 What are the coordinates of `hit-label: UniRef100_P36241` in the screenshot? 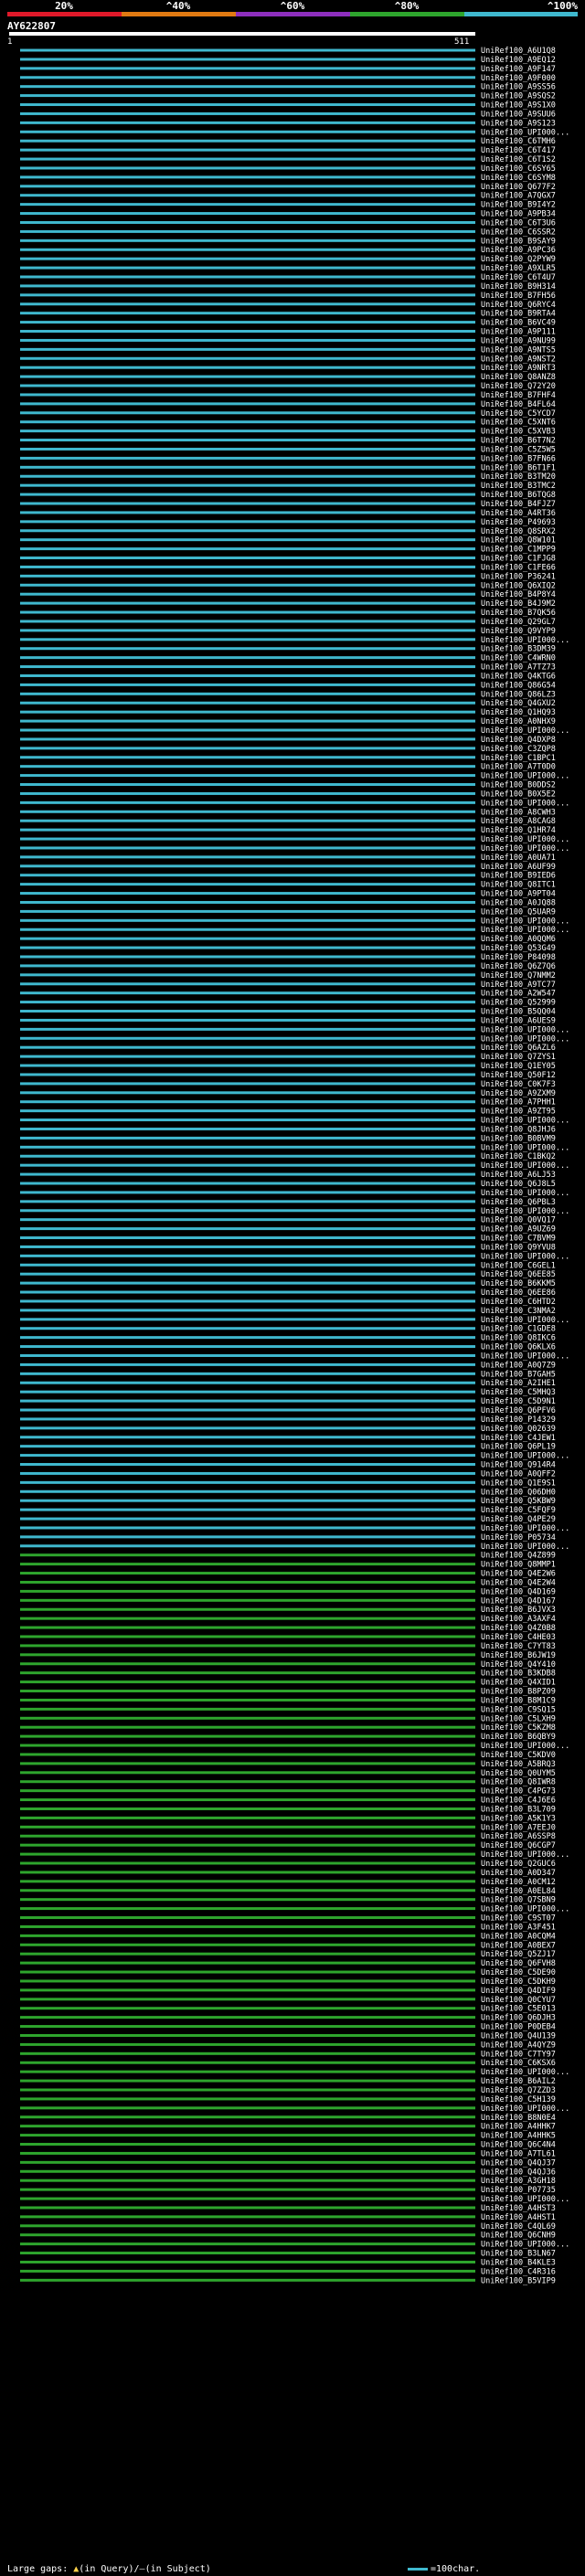 It's located at (518, 576).